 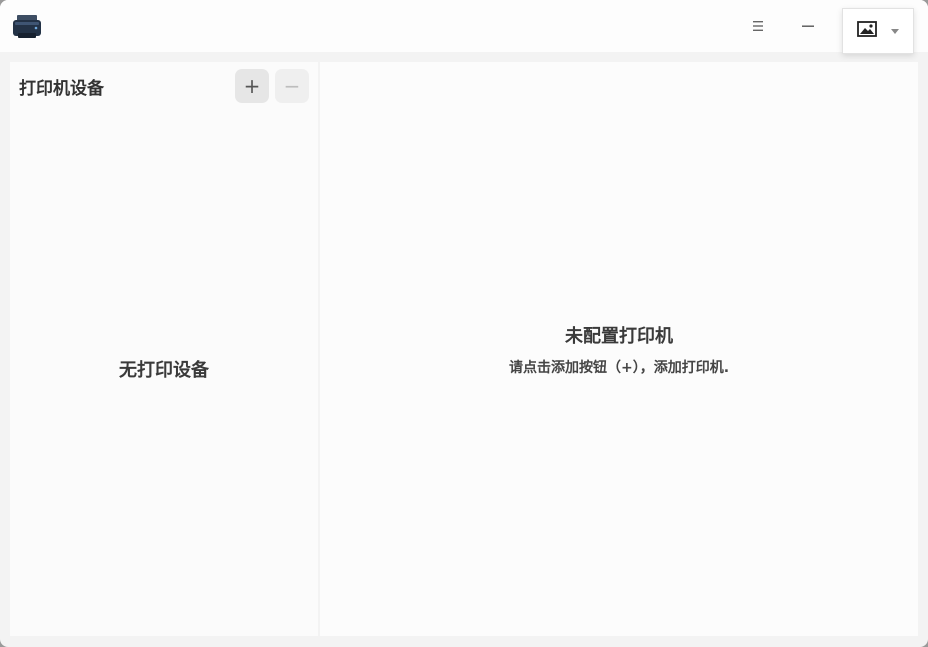 I want to click on hamburger-menu-icon, so click(x=758, y=26).